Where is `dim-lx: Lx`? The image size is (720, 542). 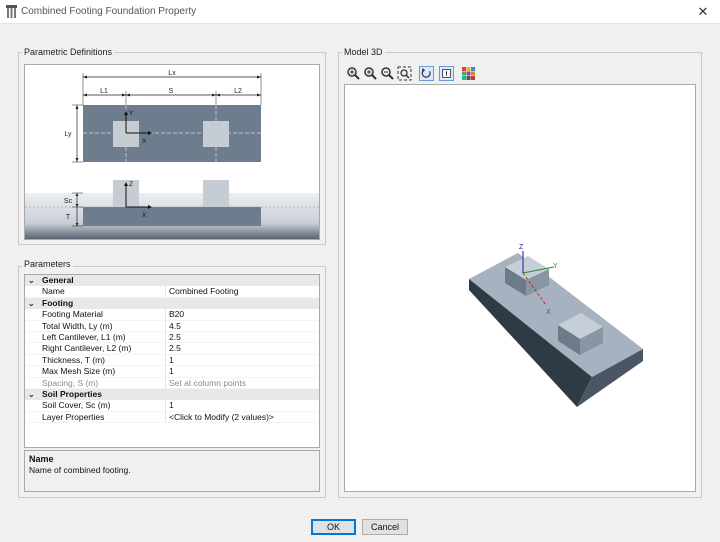 dim-lx: Lx is located at coordinates (172, 73).